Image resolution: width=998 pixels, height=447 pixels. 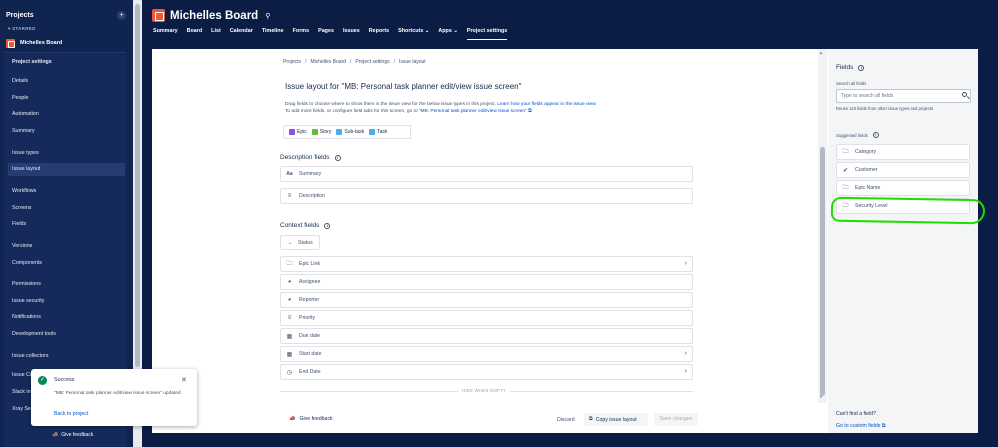 What do you see at coordinates (289, 300) in the screenshot?
I see `user-icon: ◕` at bounding box center [289, 300].